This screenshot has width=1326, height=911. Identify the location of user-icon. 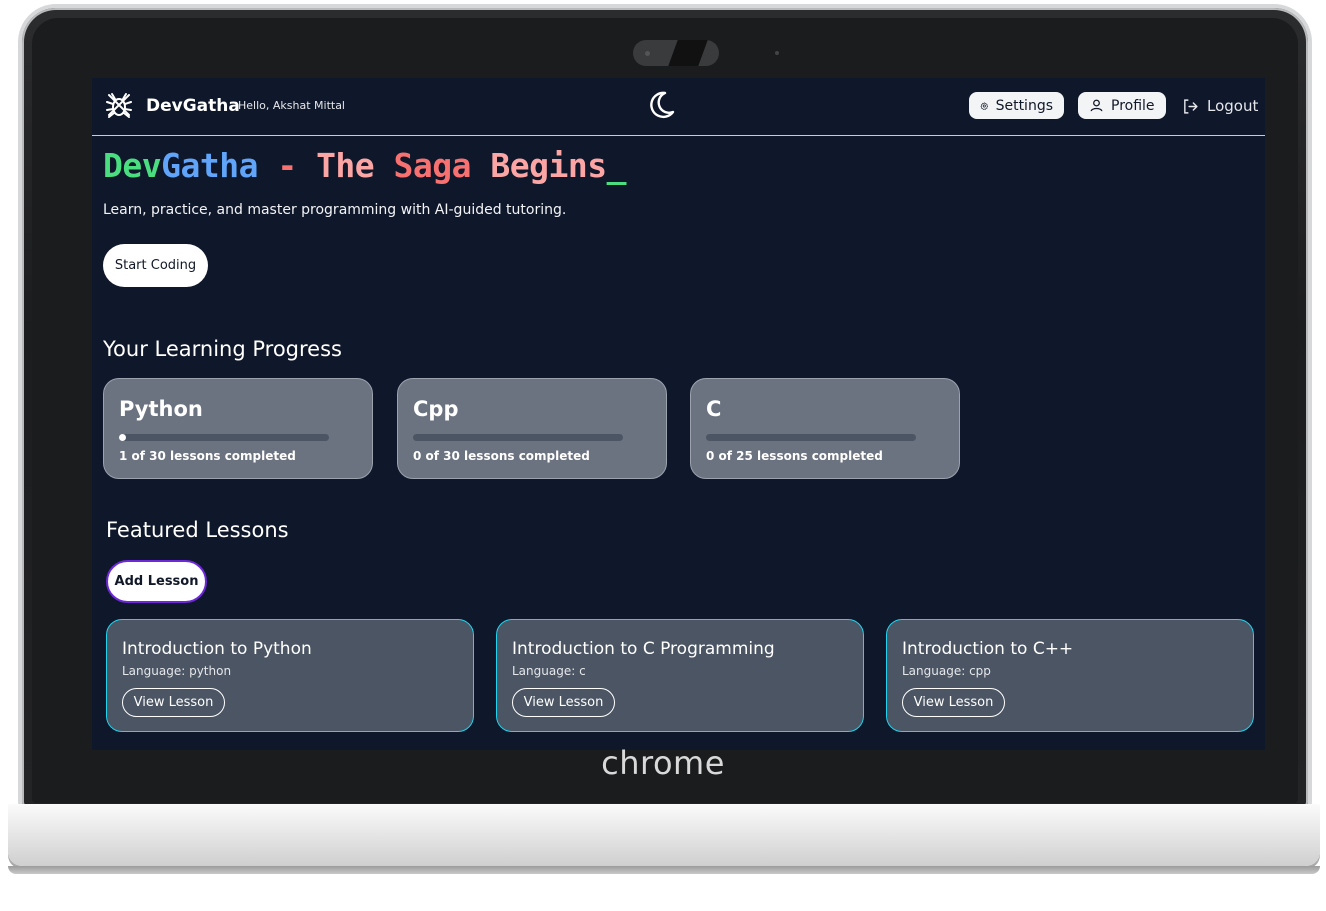
(1096, 105).